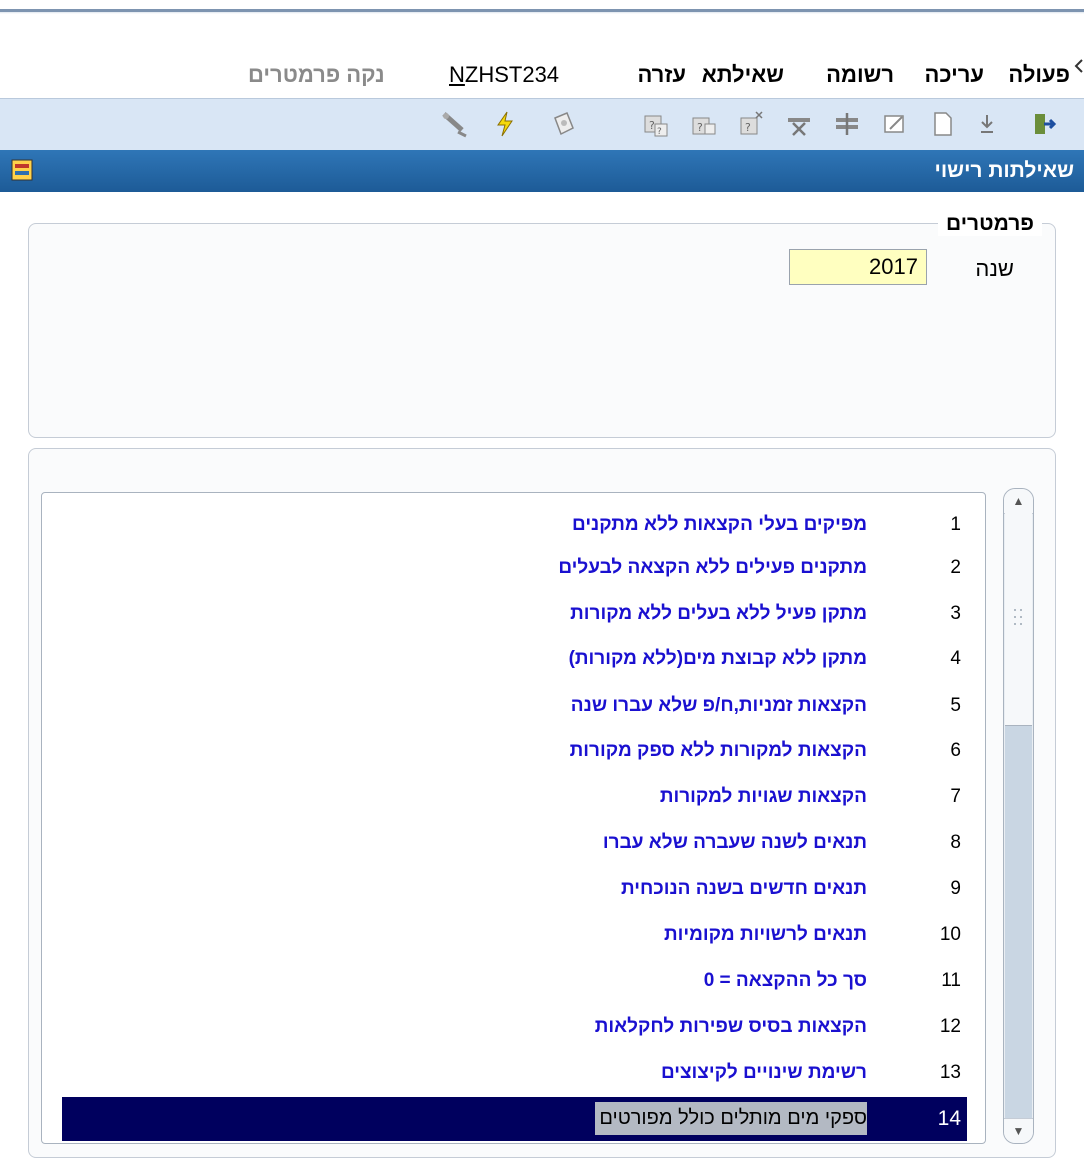  What do you see at coordinates (785, 980) in the screenshot?
I see `item-label: סך כל ההקצאה = 0` at bounding box center [785, 980].